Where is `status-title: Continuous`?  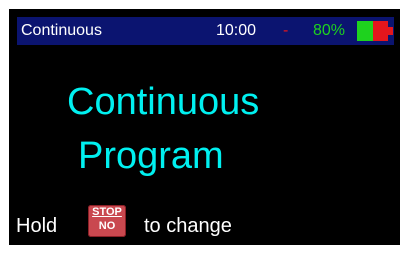 status-title: Continuous is located at coordinates (61, 30).